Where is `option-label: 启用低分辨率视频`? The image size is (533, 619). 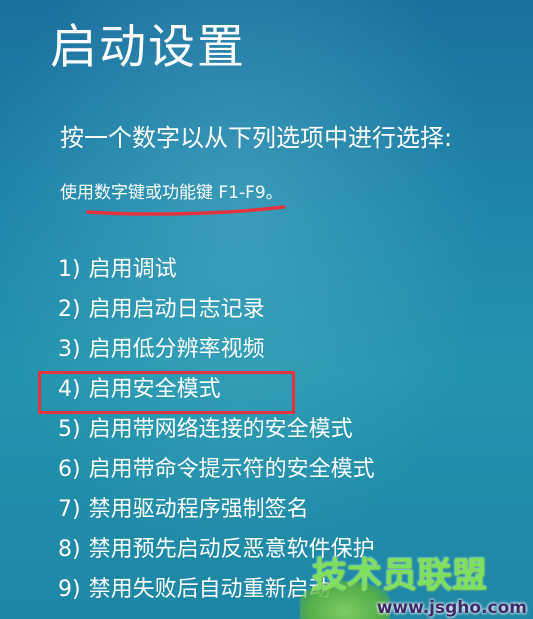
option-label: 启用低分辨率视频 is located at coordinates (176, 349).